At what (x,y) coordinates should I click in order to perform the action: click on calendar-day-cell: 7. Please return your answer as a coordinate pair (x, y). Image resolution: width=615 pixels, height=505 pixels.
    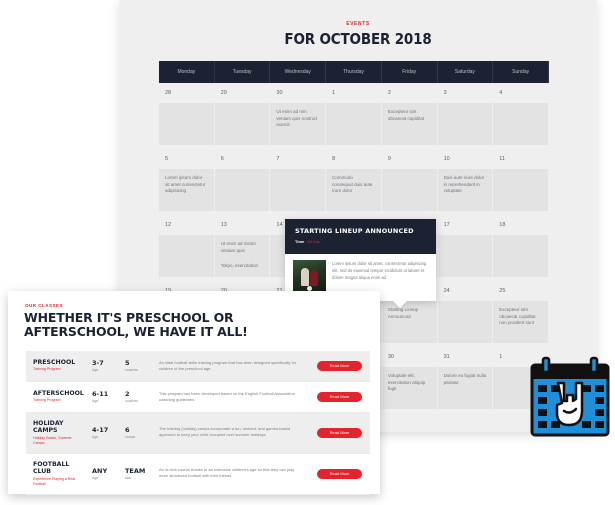
    Looking at the image, I should click on (298, 184).